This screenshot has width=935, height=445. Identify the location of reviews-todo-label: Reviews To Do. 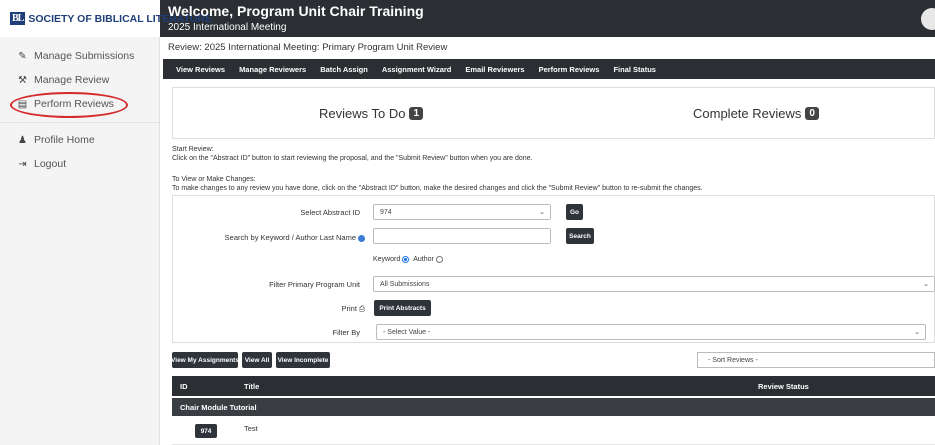
(362, 113).